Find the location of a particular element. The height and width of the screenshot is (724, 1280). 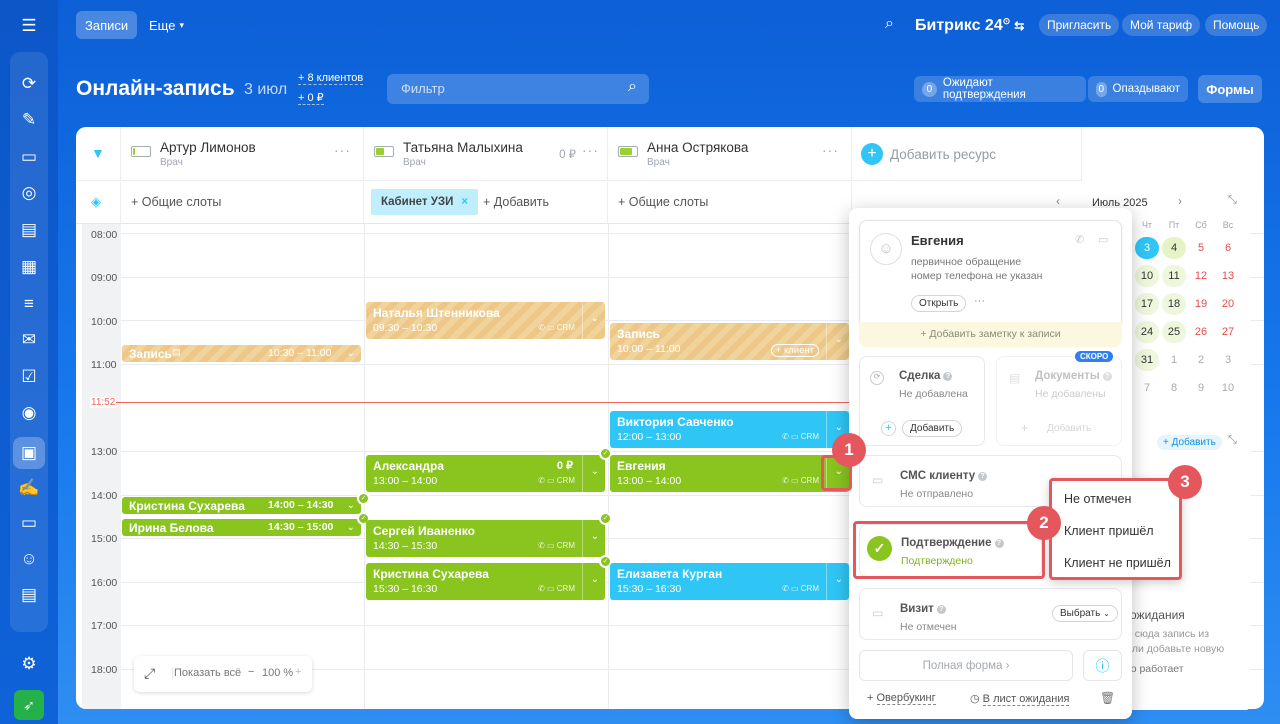

overbooking-button: + Овербукинг is located at coordinates (901, 698).